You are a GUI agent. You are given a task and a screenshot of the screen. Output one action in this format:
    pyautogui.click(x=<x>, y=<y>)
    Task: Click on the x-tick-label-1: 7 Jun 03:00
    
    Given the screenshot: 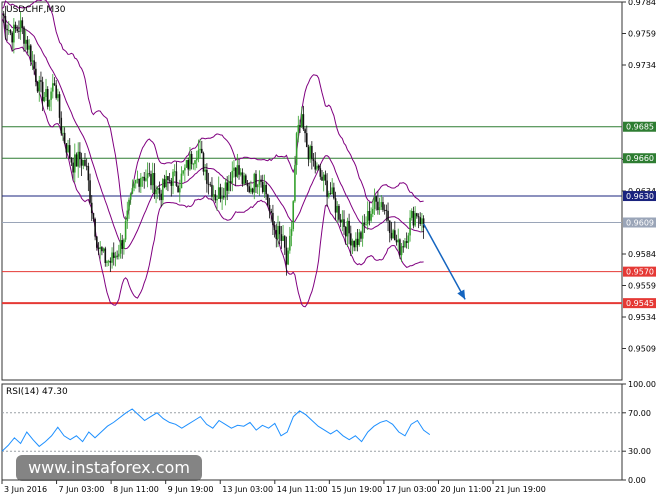 What is the action you would take?
    pyautogui.click(x=82, y=489)
    